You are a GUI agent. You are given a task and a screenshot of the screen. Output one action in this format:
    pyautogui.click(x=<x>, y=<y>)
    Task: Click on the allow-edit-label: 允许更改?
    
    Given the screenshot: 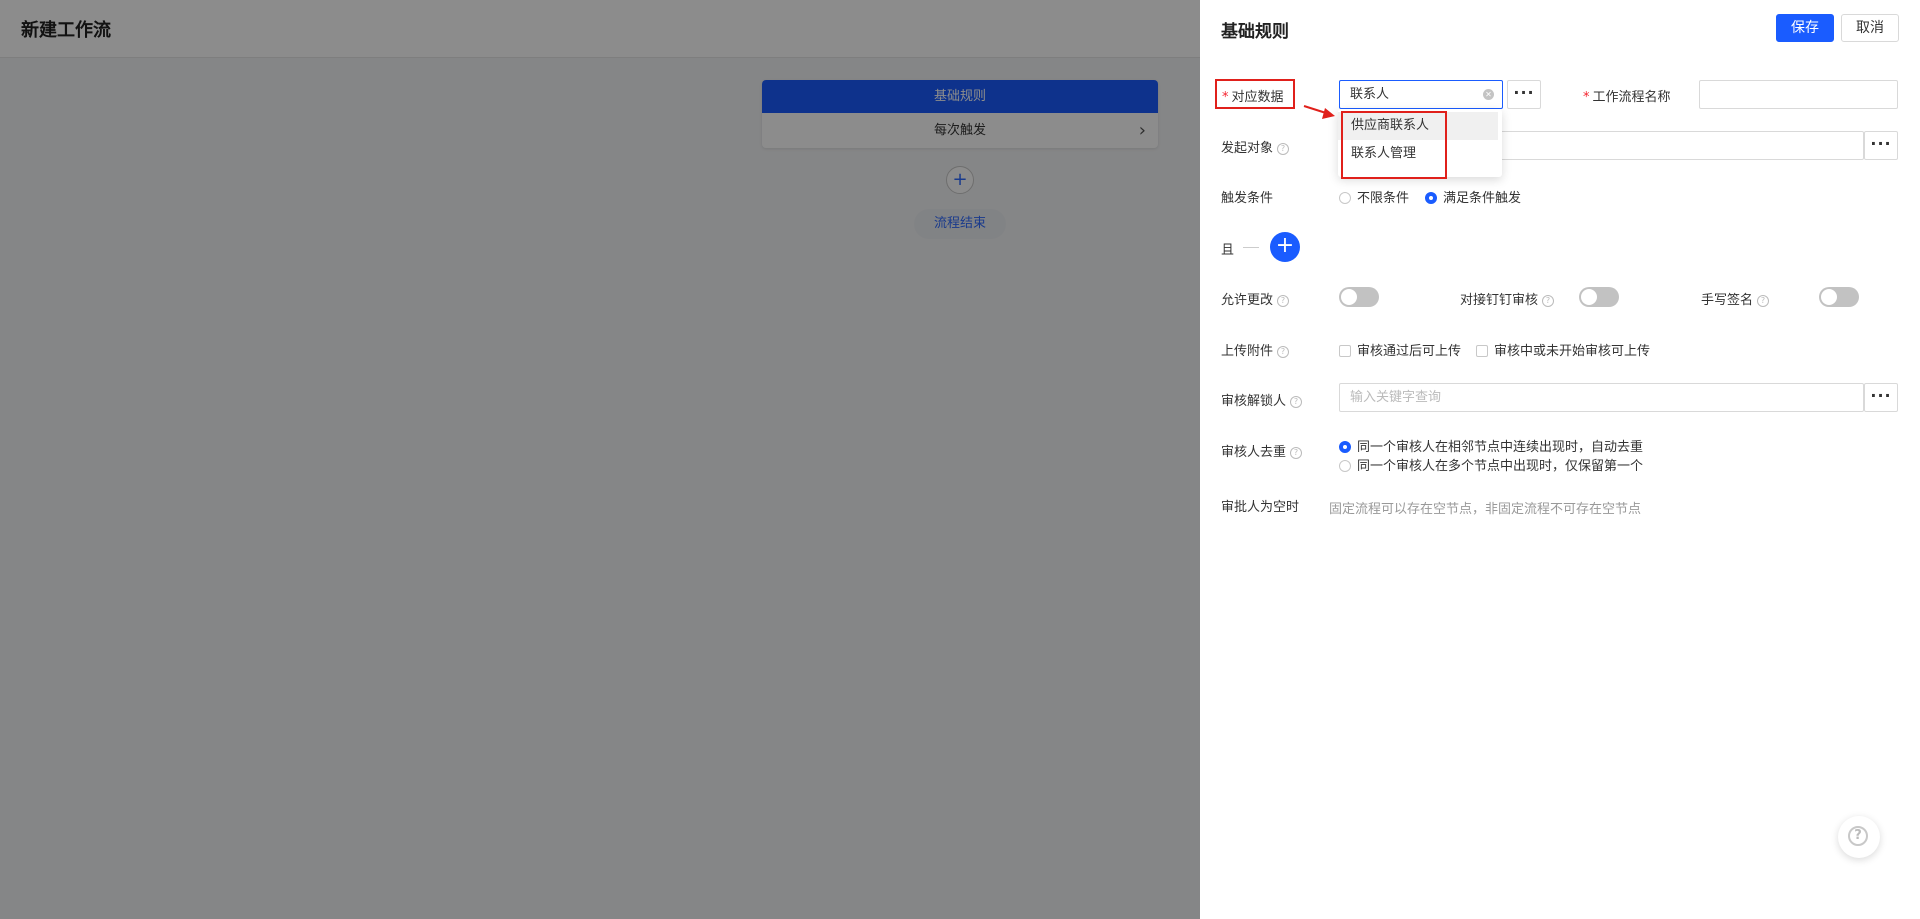 What is the action you would take?
    pyautogui.click(x=1255, y=298)
    